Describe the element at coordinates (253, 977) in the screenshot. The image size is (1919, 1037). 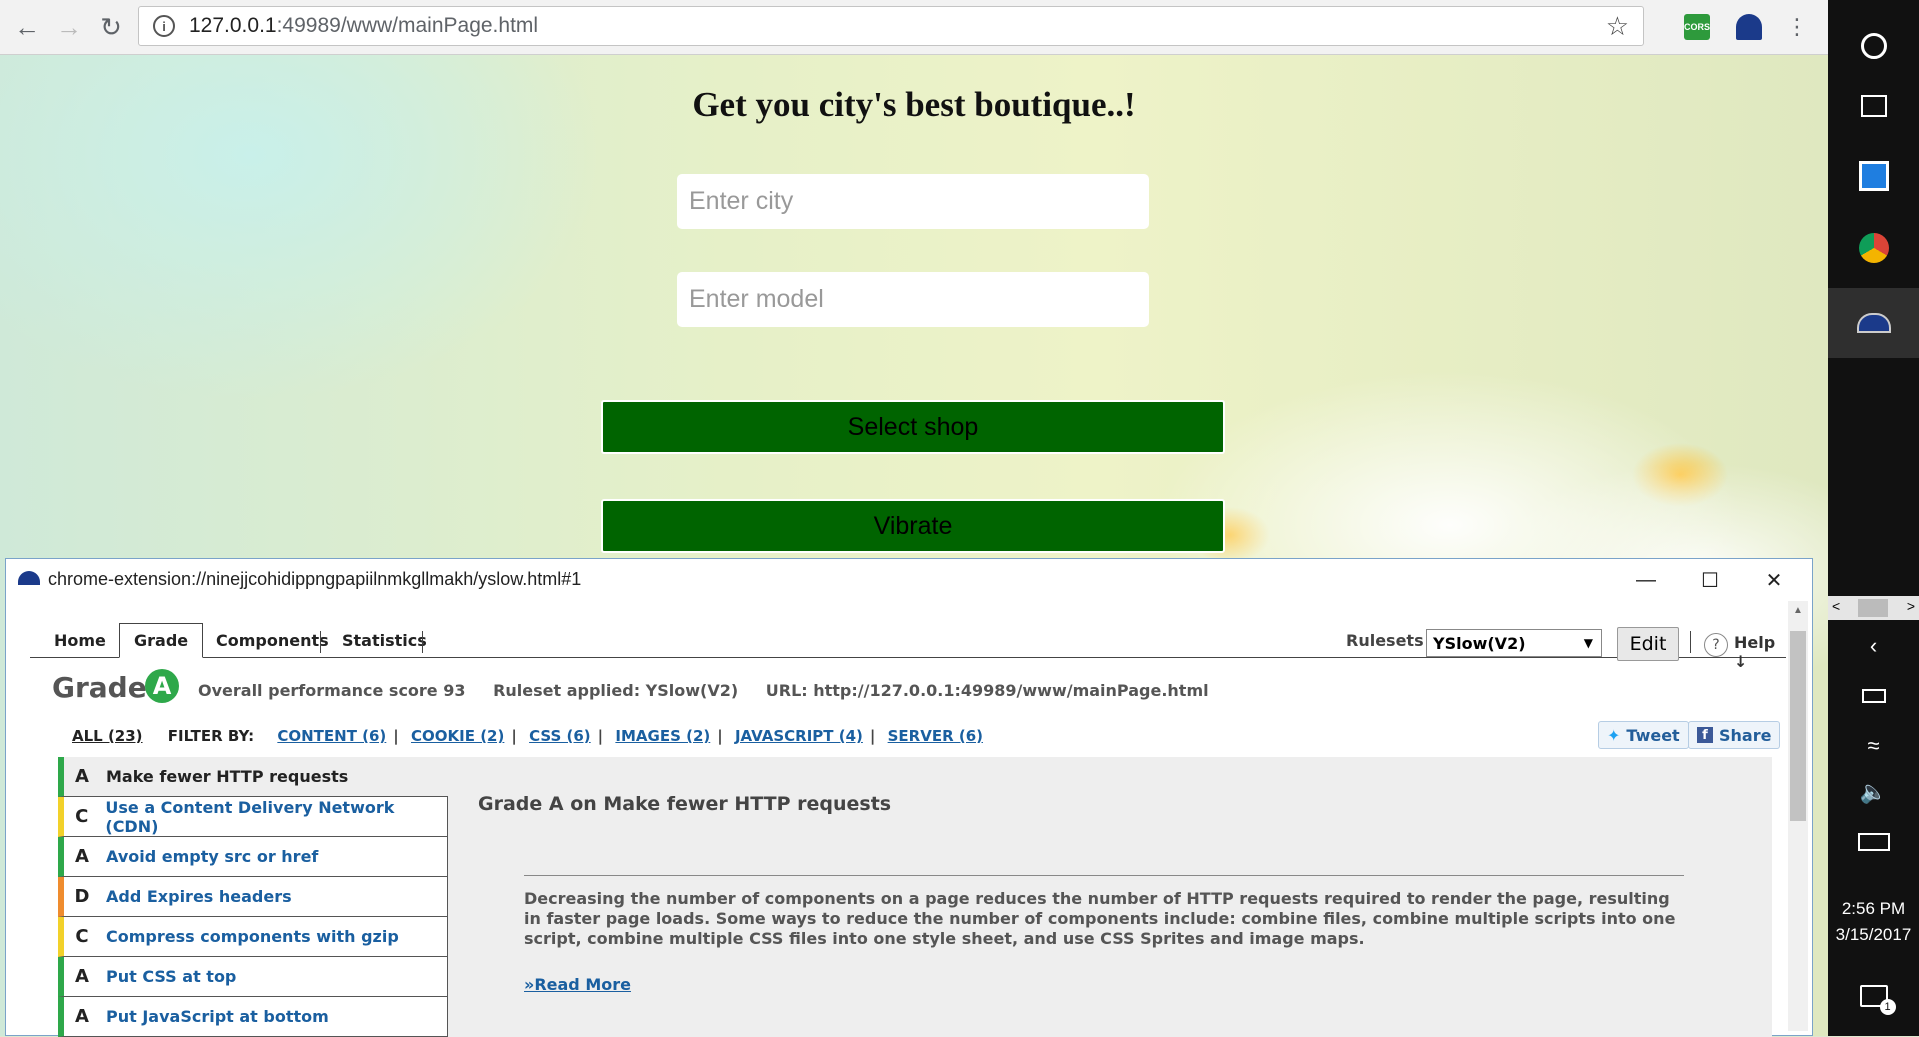
I see `rule-row: A Put CSS at top` at that location.